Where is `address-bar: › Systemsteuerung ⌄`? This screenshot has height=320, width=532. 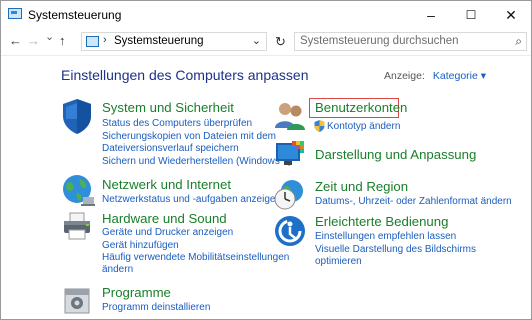 address-bar: › Systemsteuerung ⌄ is located at coordinates (174, 41).